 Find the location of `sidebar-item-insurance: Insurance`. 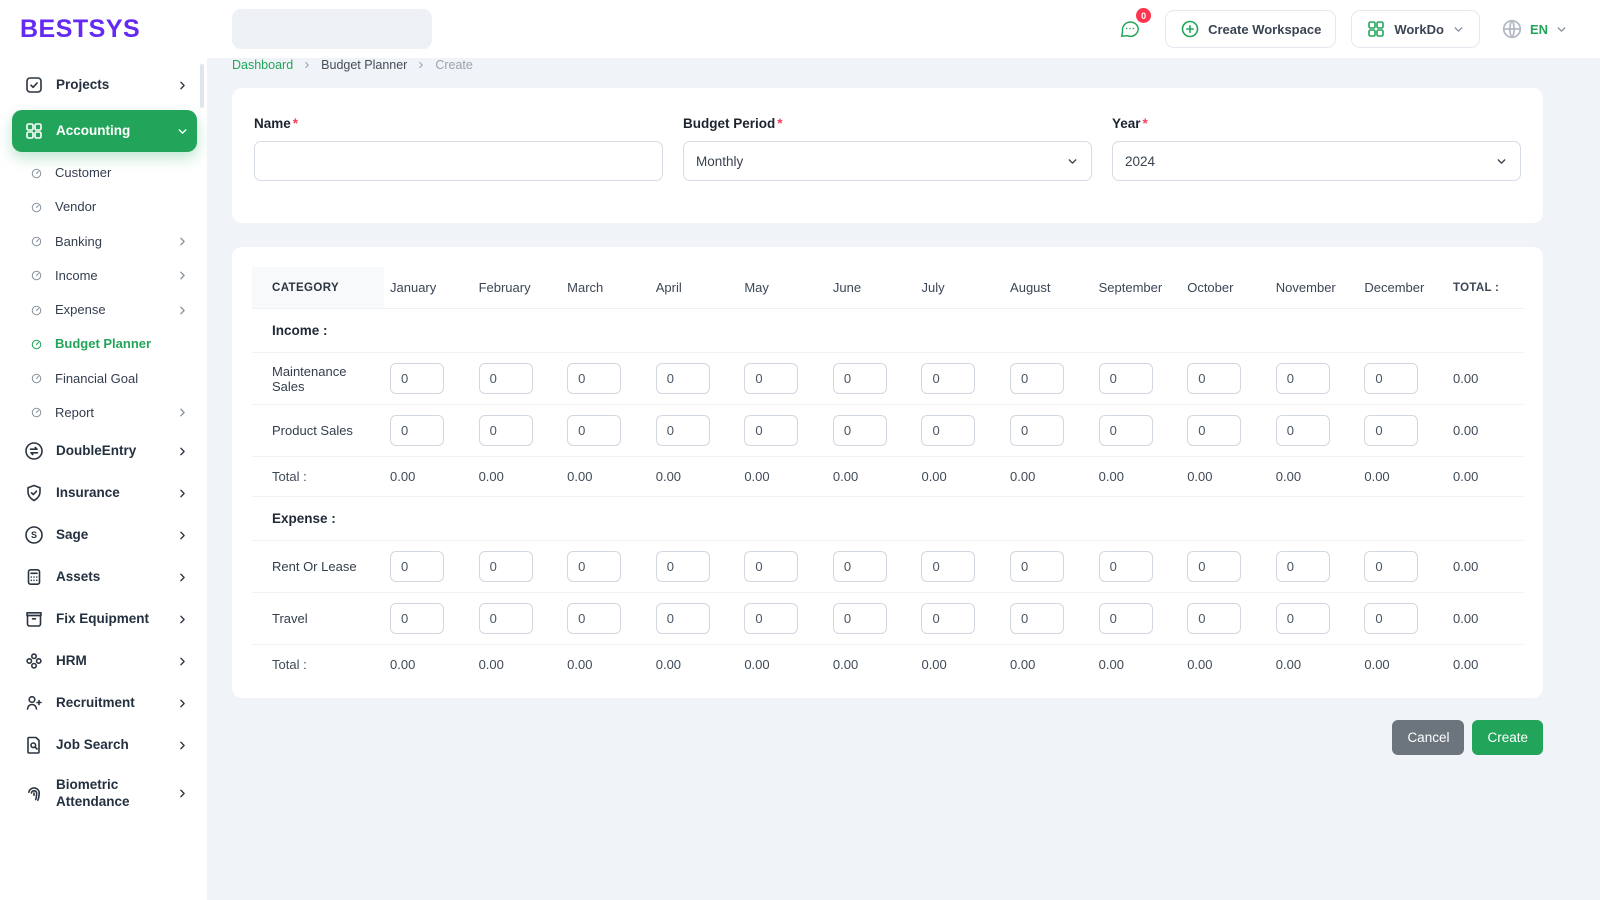

sidebar-item-insurance: Insurance is located at coordinates (104, 493).